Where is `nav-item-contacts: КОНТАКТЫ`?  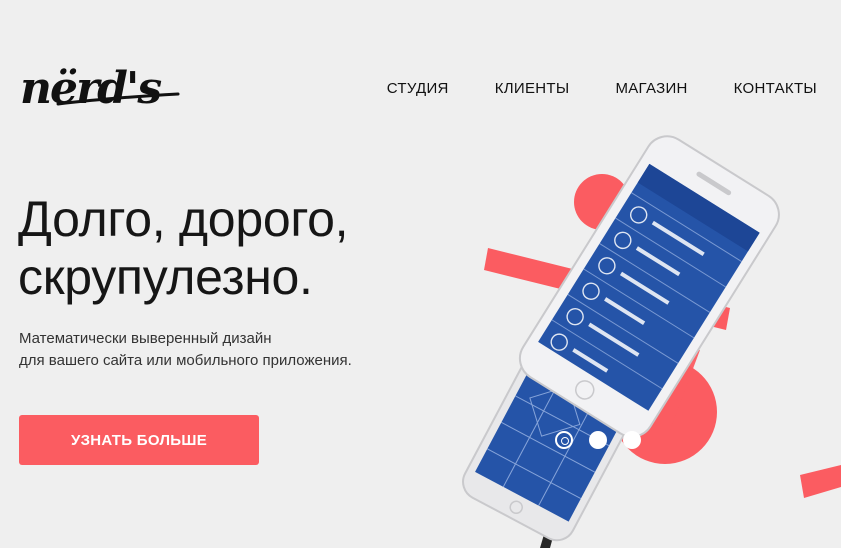 nav-item-contacts: КОНТАКТЫ is located at coordinates (775, 88).